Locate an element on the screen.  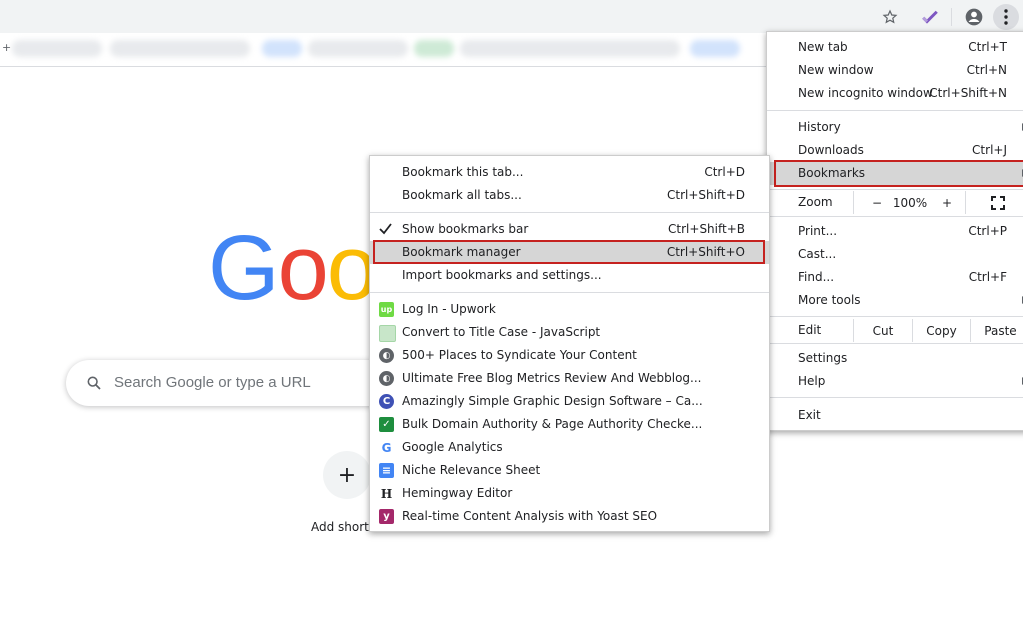
menu-item-history: History is located at coordinates (895, 127).